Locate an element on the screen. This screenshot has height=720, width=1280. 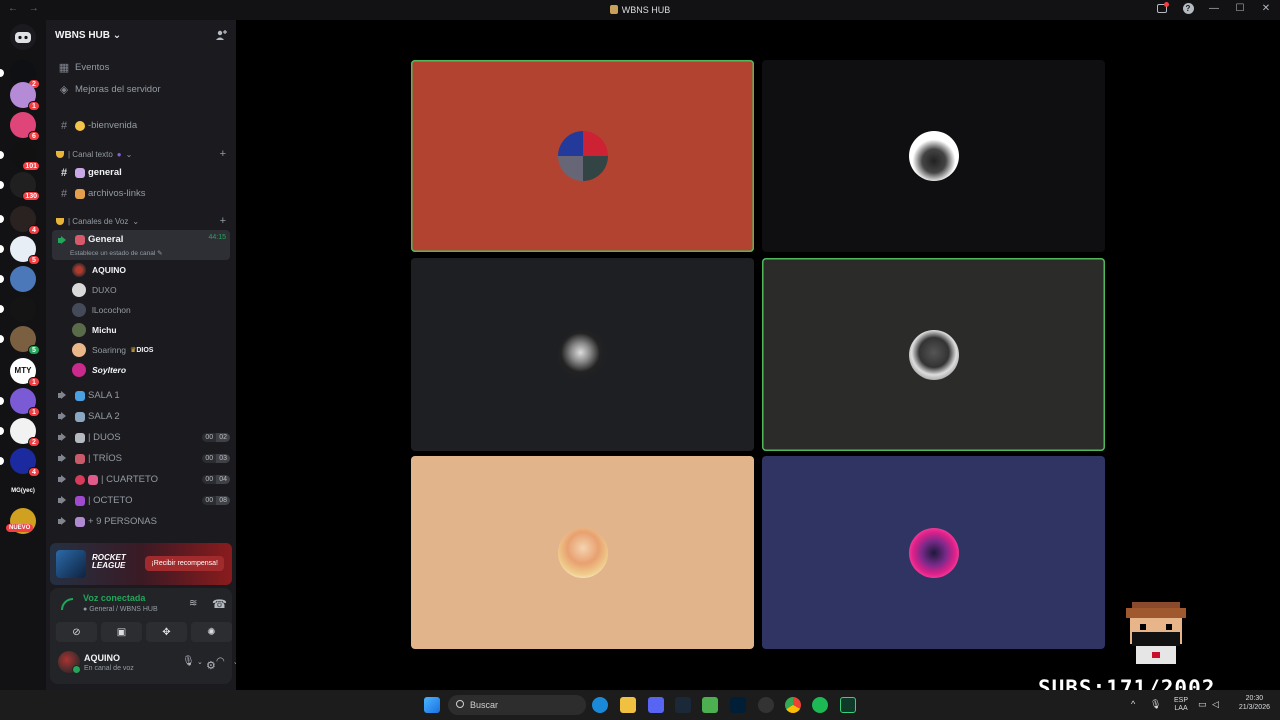
spotify-icon is located at coordinates (820, 705).